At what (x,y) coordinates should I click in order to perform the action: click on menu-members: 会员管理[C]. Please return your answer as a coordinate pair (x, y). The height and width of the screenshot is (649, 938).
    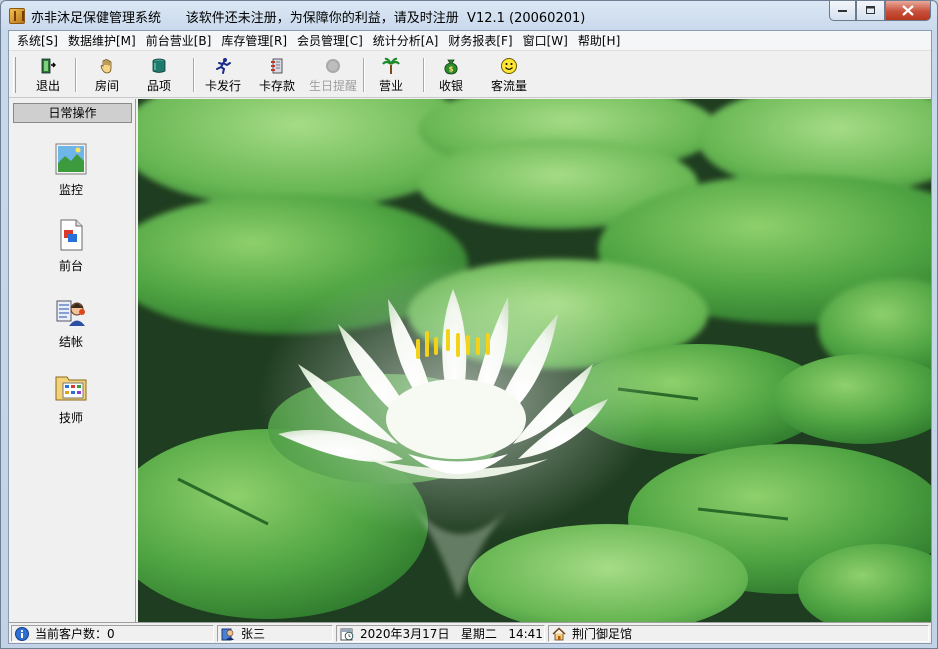
    Looking at the image, I should click on (330, 41).